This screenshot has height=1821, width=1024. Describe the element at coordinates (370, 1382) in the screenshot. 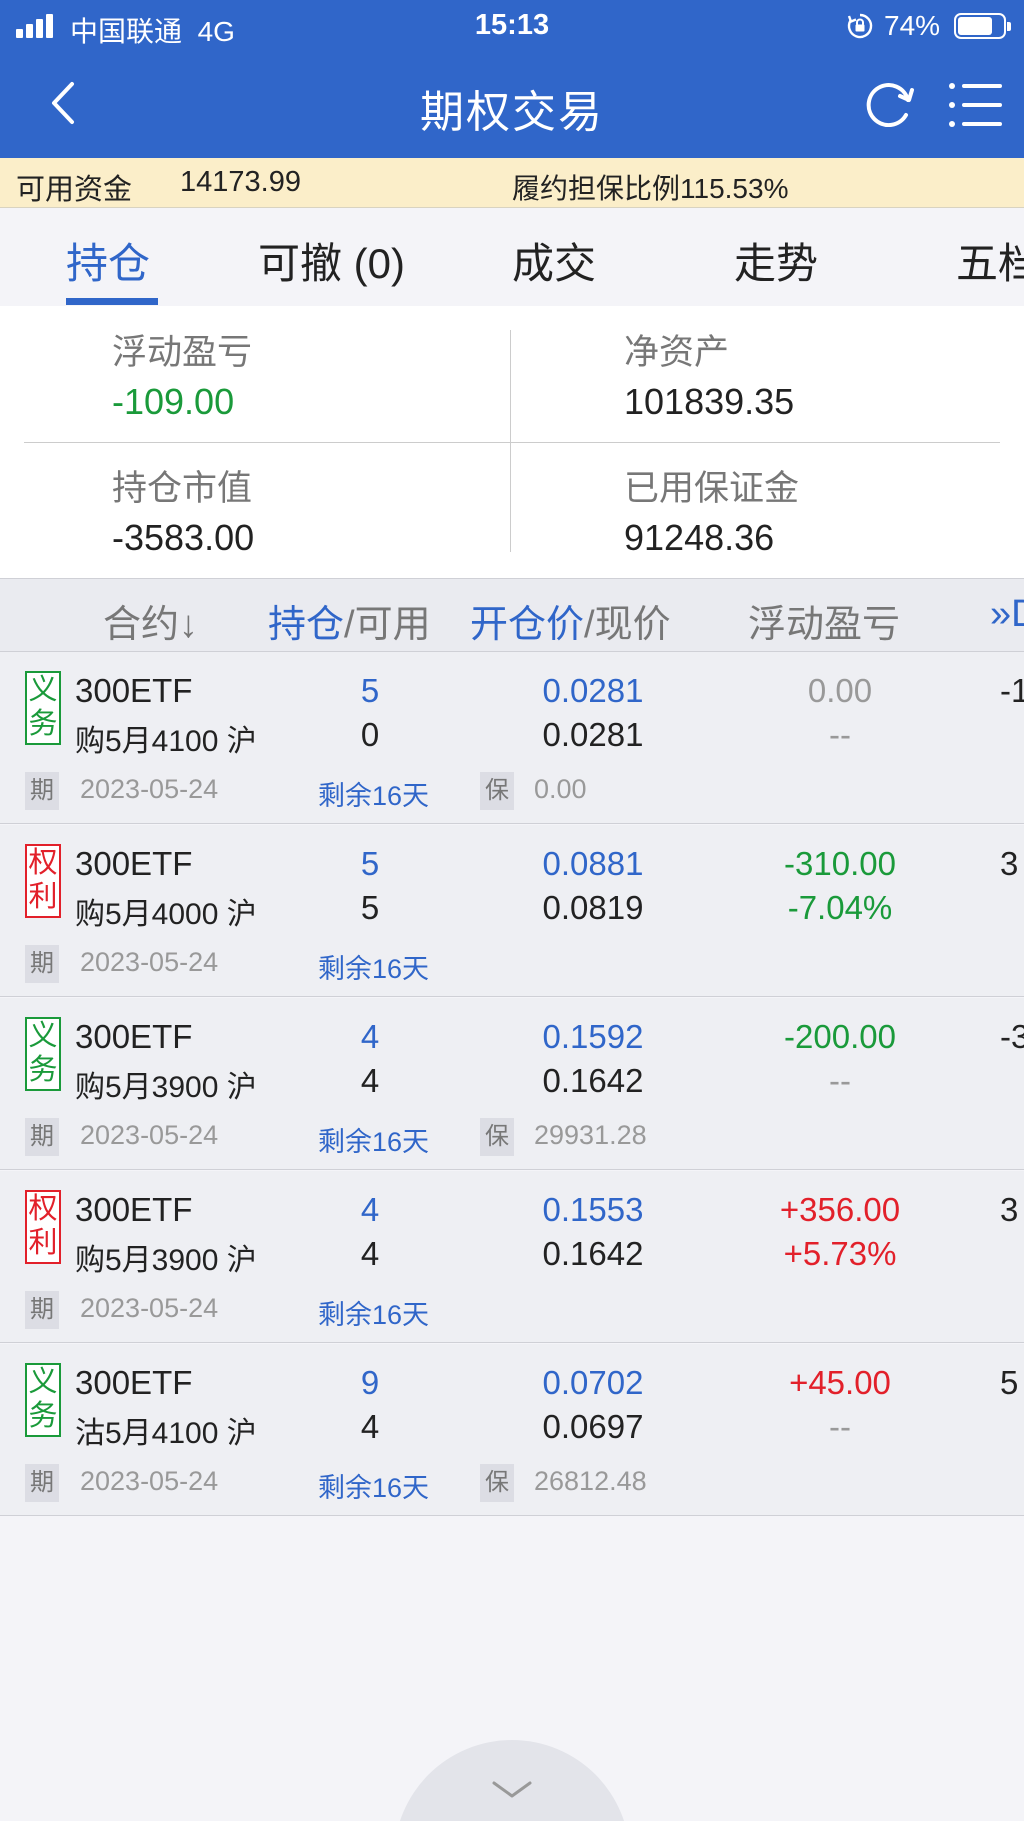

I see `position-qty: 9` at that location.